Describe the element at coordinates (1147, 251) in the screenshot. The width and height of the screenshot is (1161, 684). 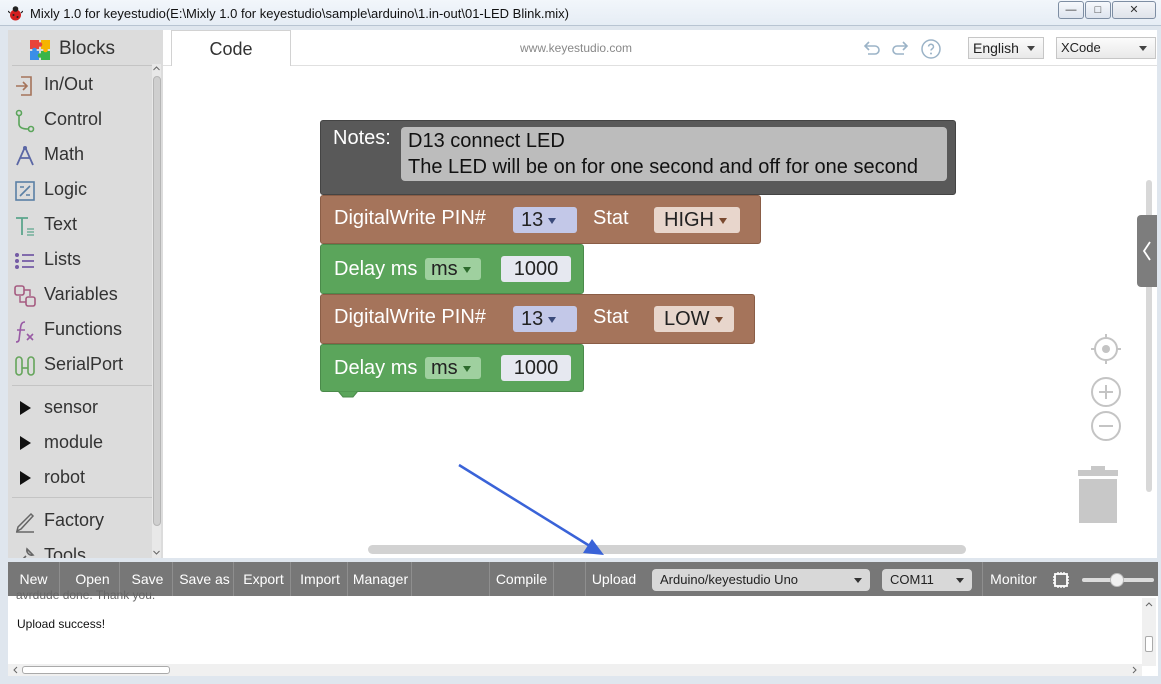
I see `collapse-panel-button` at that location.